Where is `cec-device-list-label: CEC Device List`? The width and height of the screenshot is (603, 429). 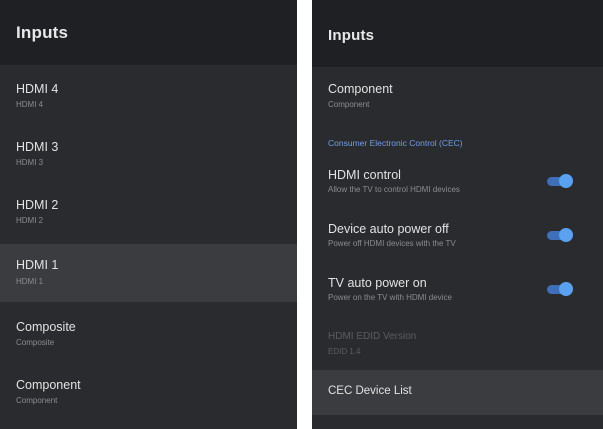
cec-device-list-label: CEC Device List is located at coordinates (370, 391).